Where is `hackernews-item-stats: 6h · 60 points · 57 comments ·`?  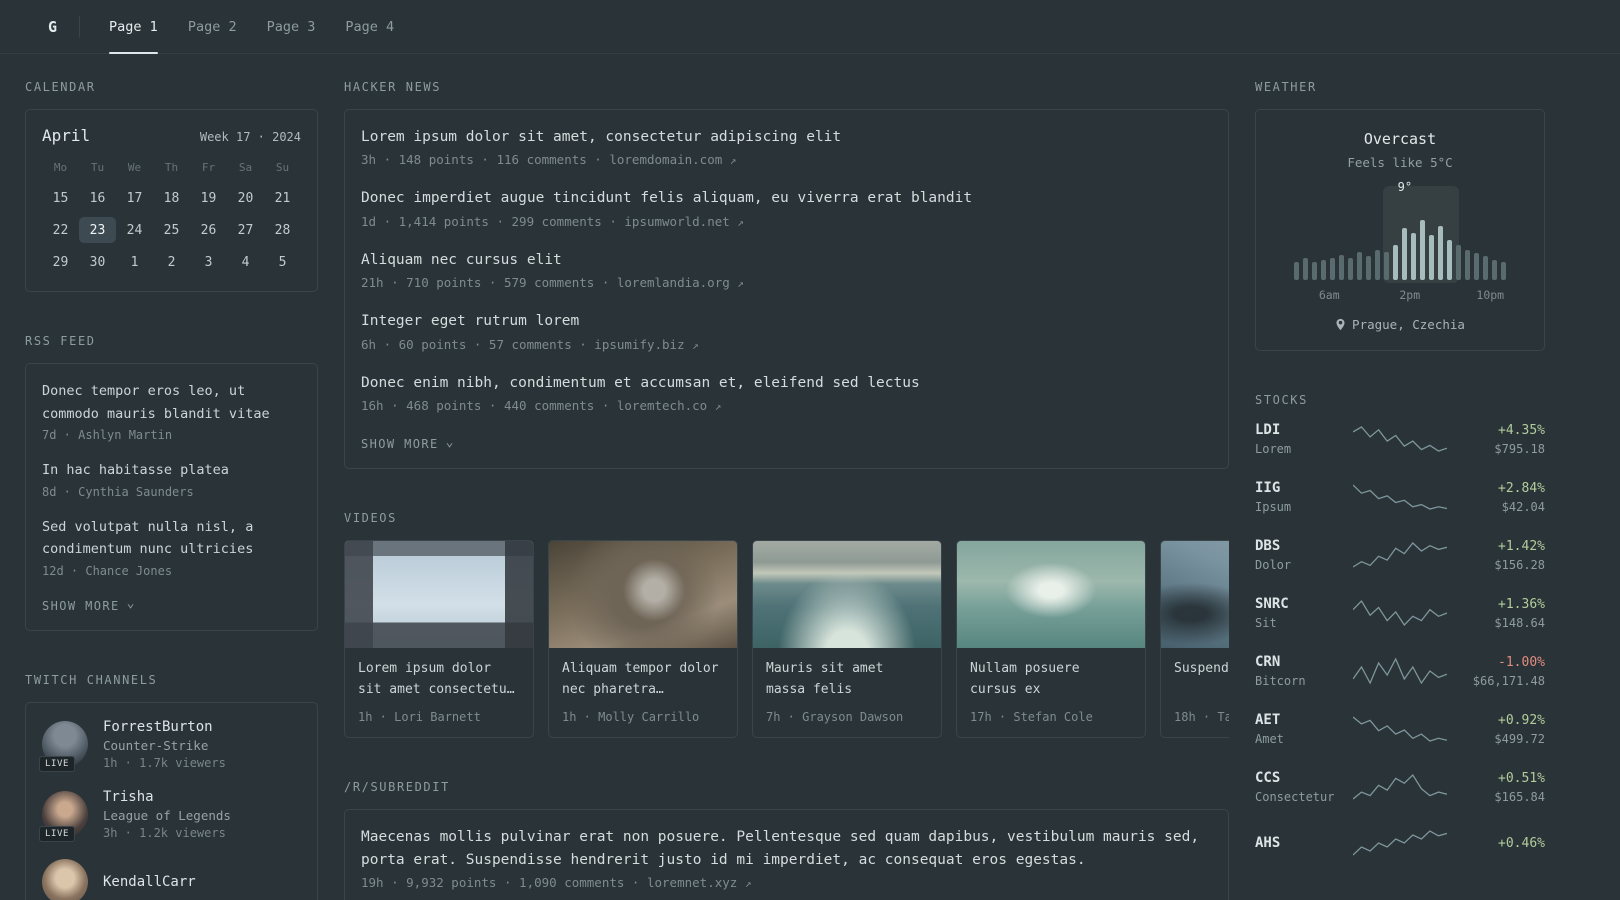
hackernews-item-stats: 6h · 60 points · 57 comments · is located at coordinates (478, 344).